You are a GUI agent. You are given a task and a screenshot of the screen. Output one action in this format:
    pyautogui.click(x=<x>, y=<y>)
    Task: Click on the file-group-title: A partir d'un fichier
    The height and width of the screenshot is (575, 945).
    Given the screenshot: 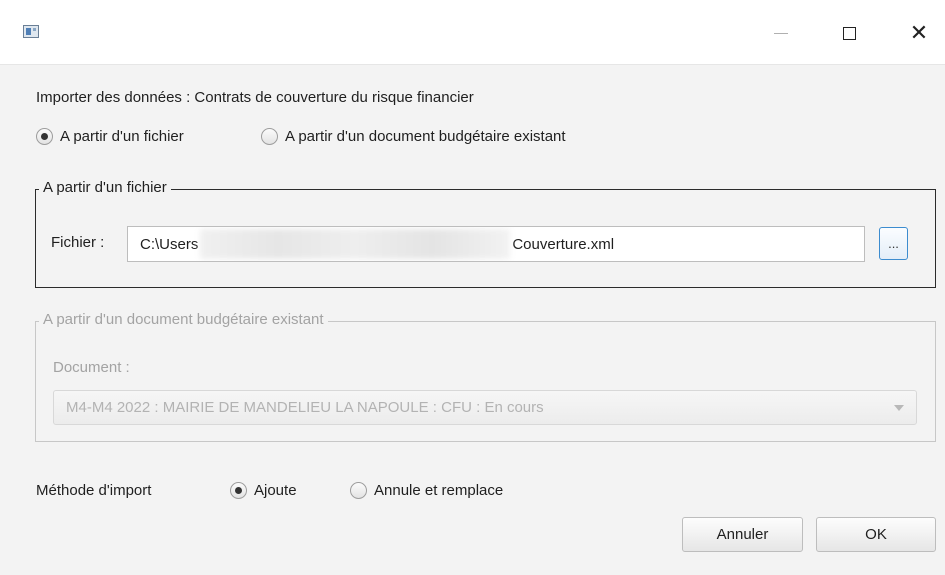 What is the action you would take?
    pyautogui.click(x=105, y=187)
    